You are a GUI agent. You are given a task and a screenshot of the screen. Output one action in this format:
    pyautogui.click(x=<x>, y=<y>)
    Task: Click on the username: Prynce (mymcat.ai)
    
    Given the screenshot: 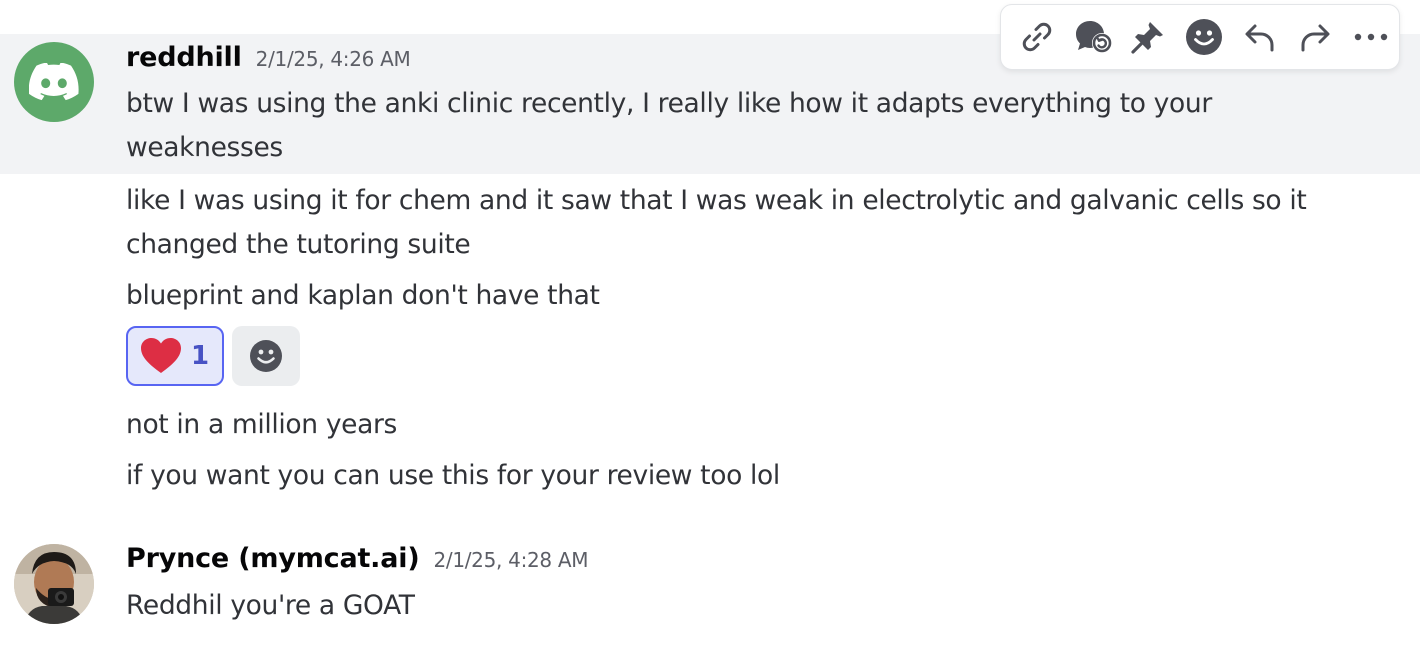 What is the action you would take?
    pyautogui.click(x=273, y=558)
    